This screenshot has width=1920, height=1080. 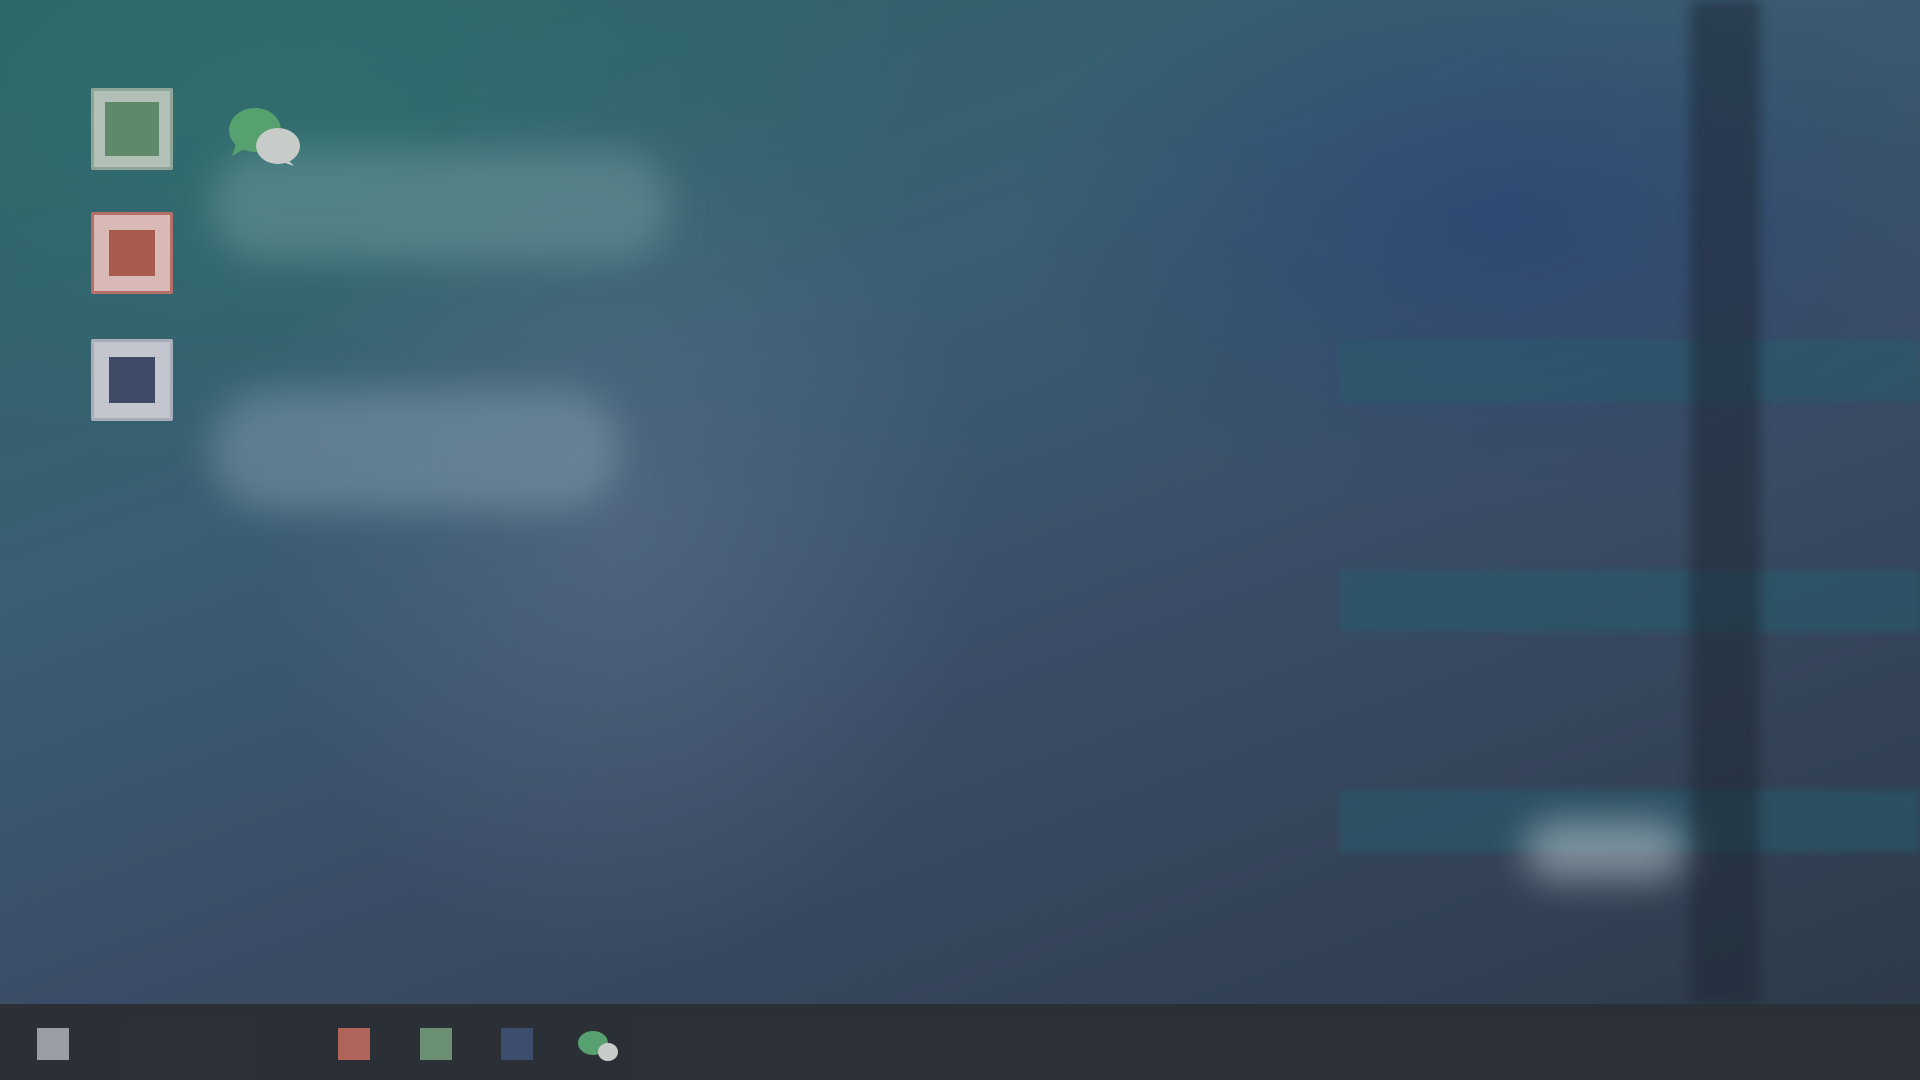 I want to click on taskbar-navy-app-icon, so click(x=517, y=1044).